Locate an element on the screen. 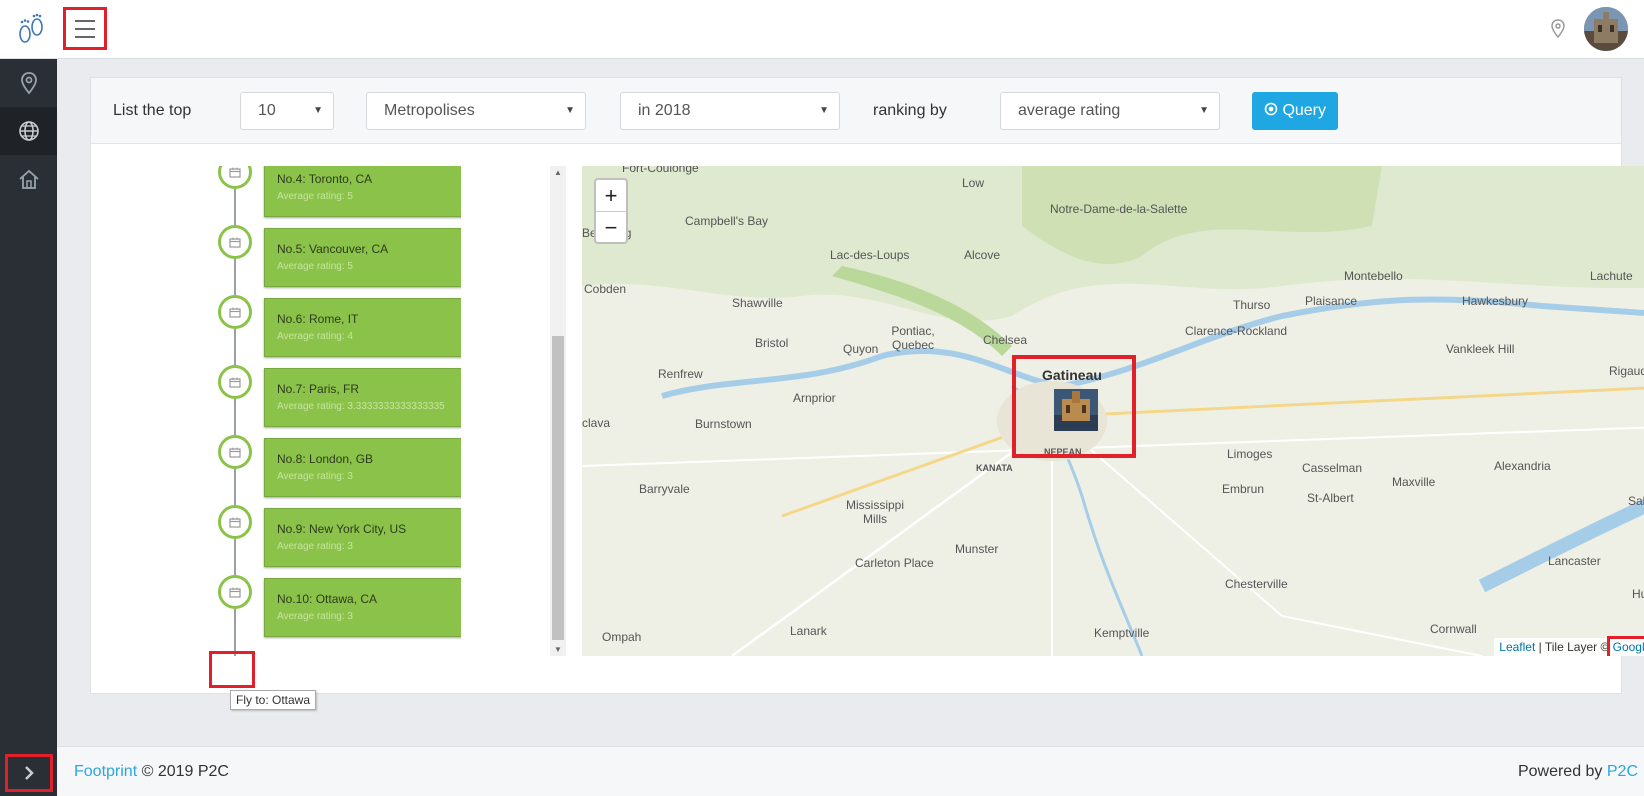  category-select: Metropolises ▼ is located at coordinates (476, 111).